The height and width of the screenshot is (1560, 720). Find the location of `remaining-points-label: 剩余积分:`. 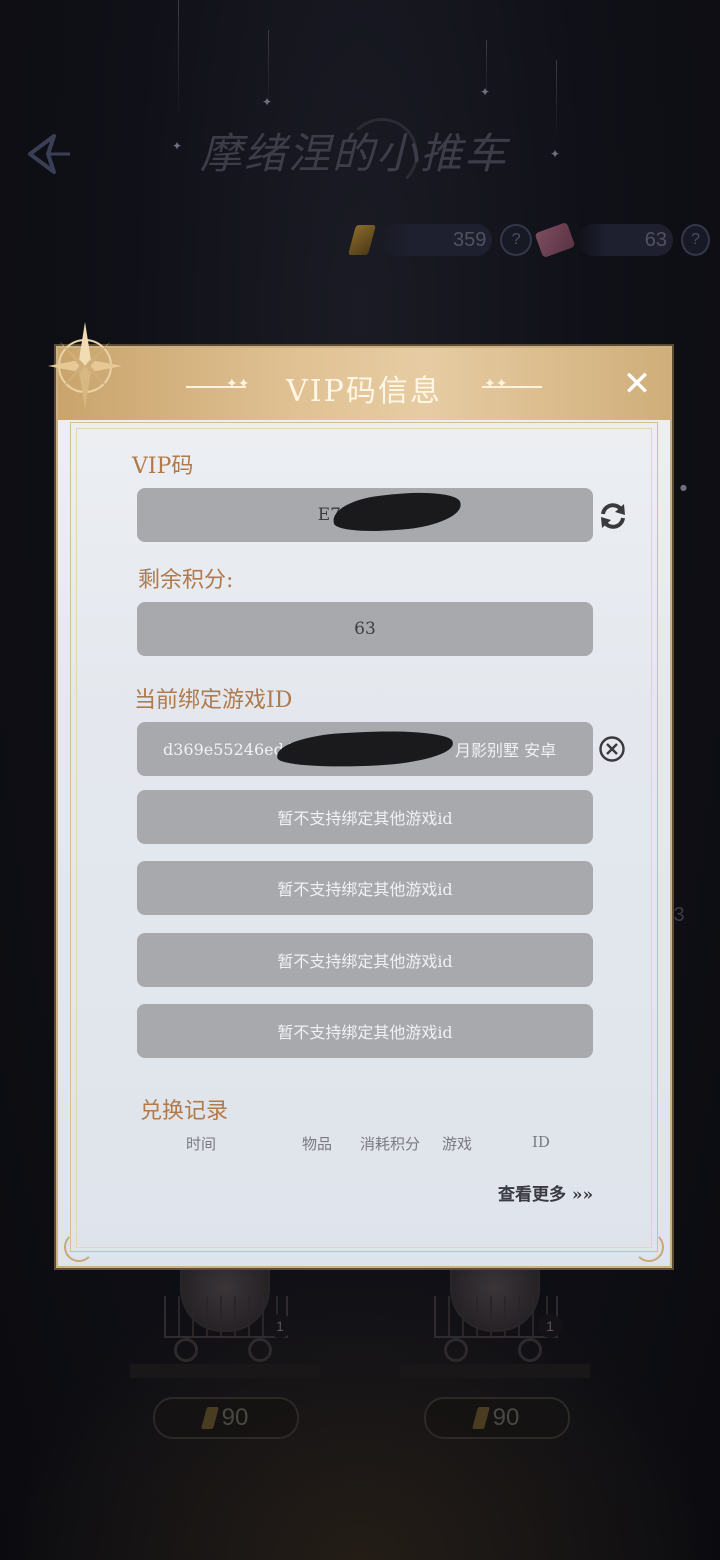

remaining-points-label: 剩余积分: is located at coordinates (186, 580).